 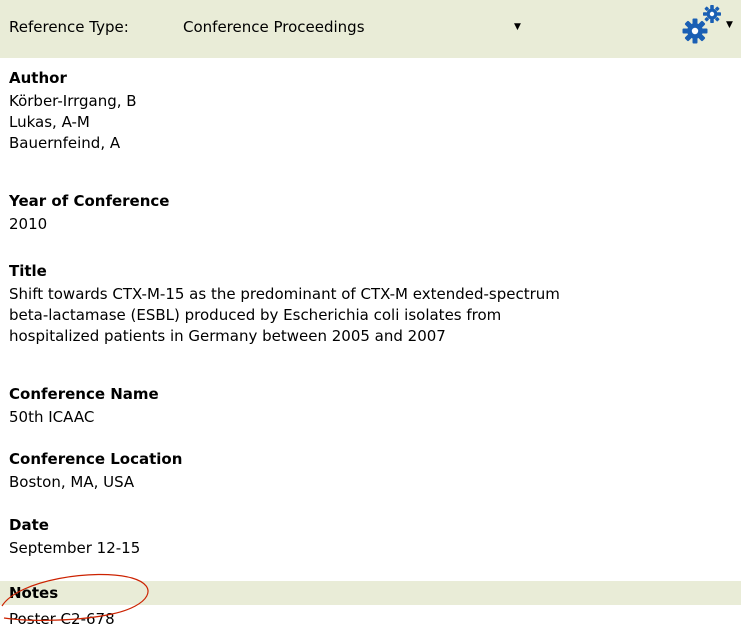 What do you see at coordinates (701, 24) in the screenshot?
I see `gear-icon` at bounding box center [701, 24].